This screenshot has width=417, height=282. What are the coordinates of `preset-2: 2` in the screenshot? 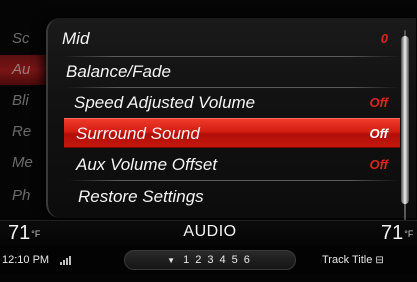 It's located at (198, 260).